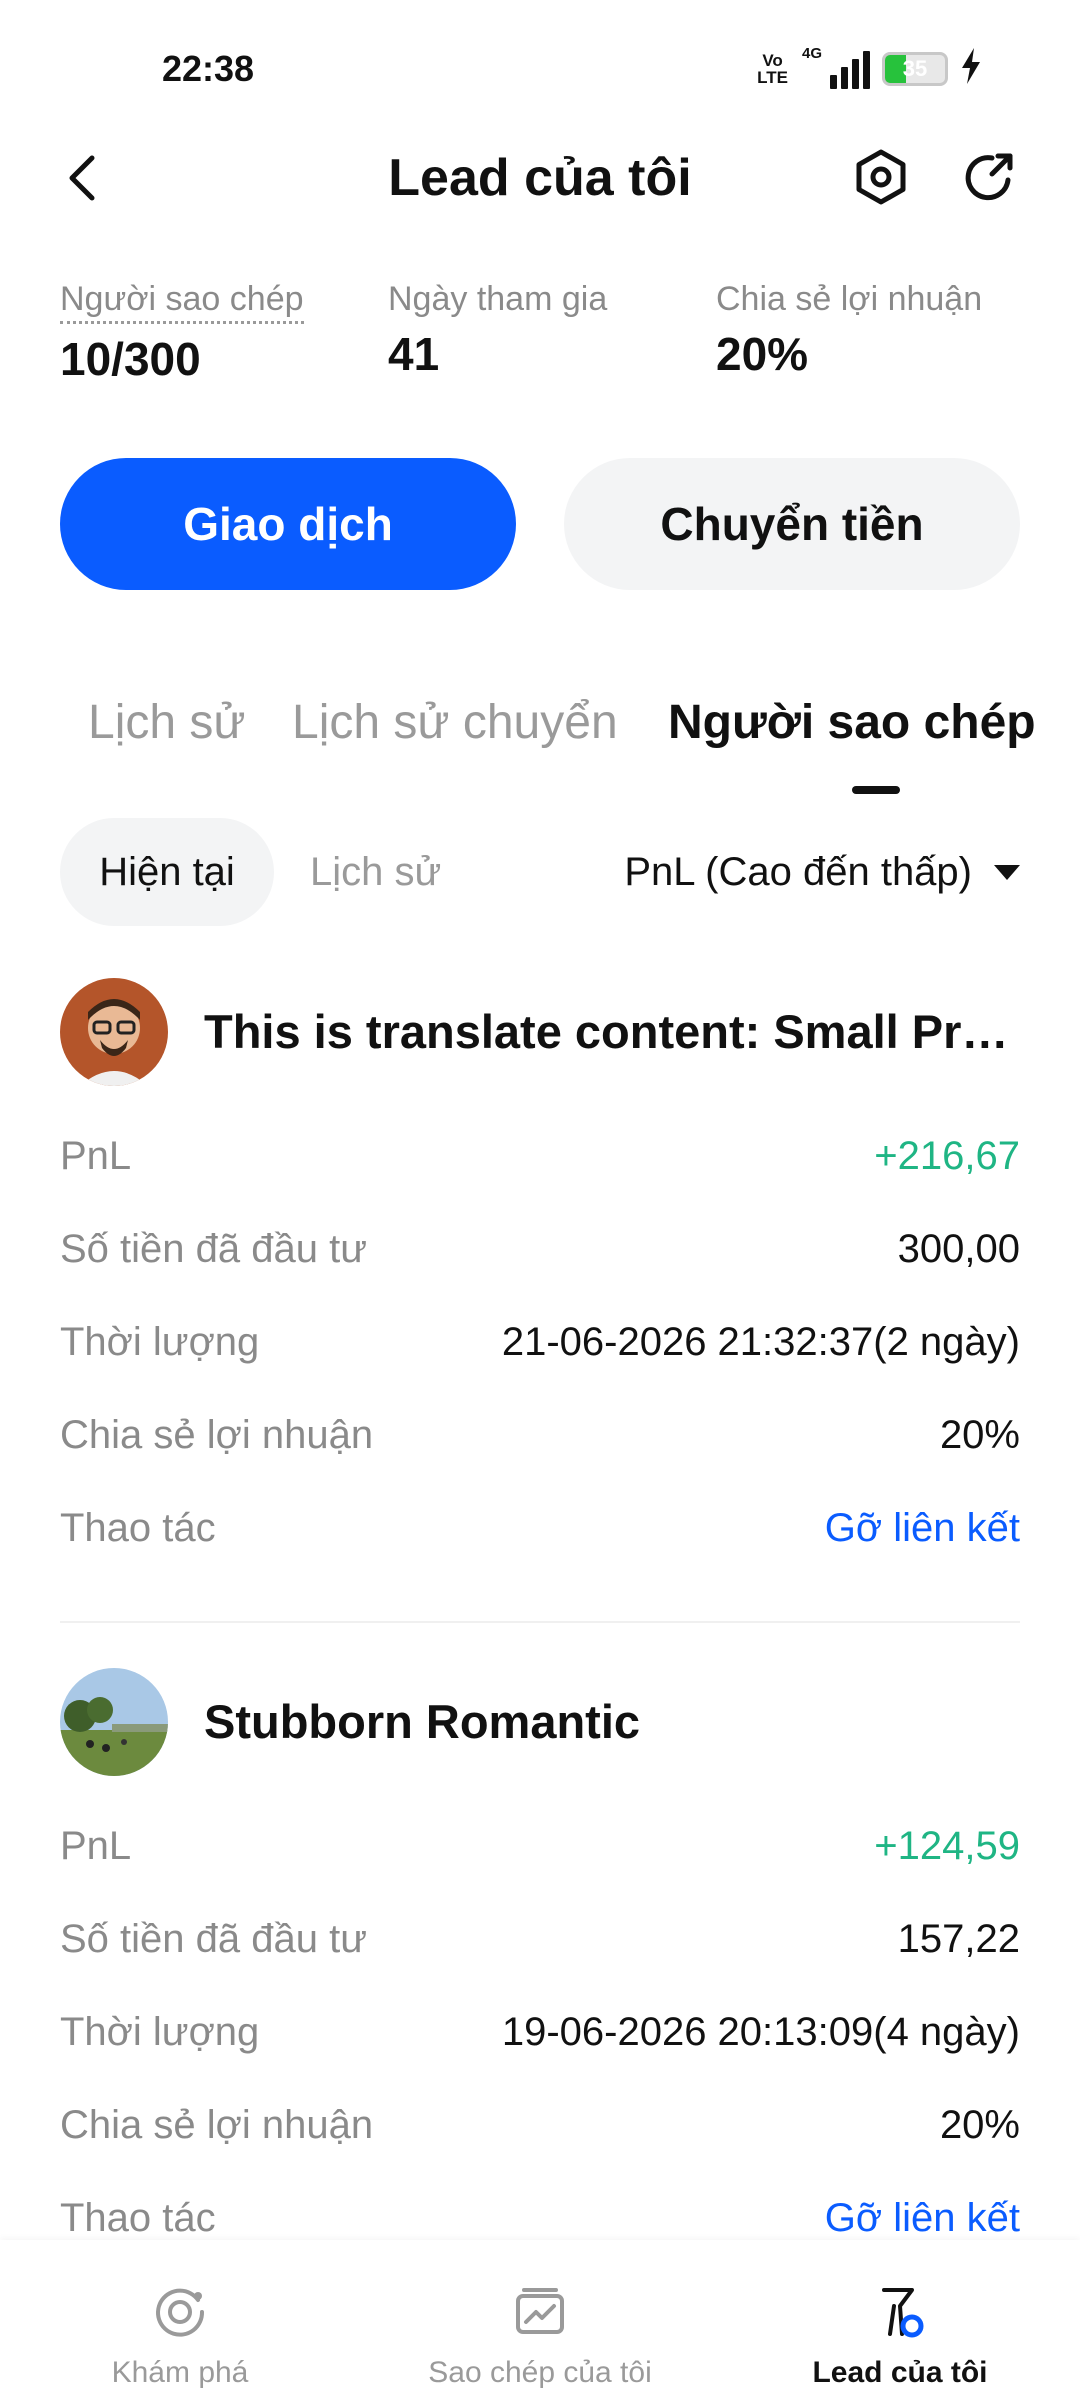 This screenshot has width=1080, height=2400. I want to click on stat-copiers: Người sao chép 10/300, so click(182, 333).